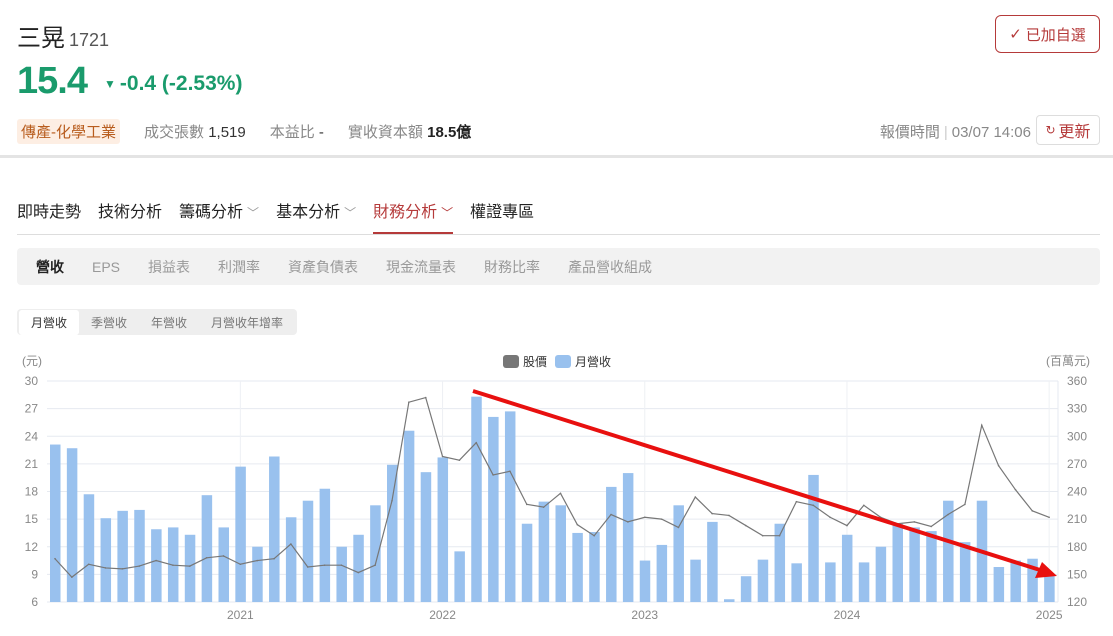 The image size is (1113, 636). I want to click on x-tick-label: 2024, so click(847, 615).